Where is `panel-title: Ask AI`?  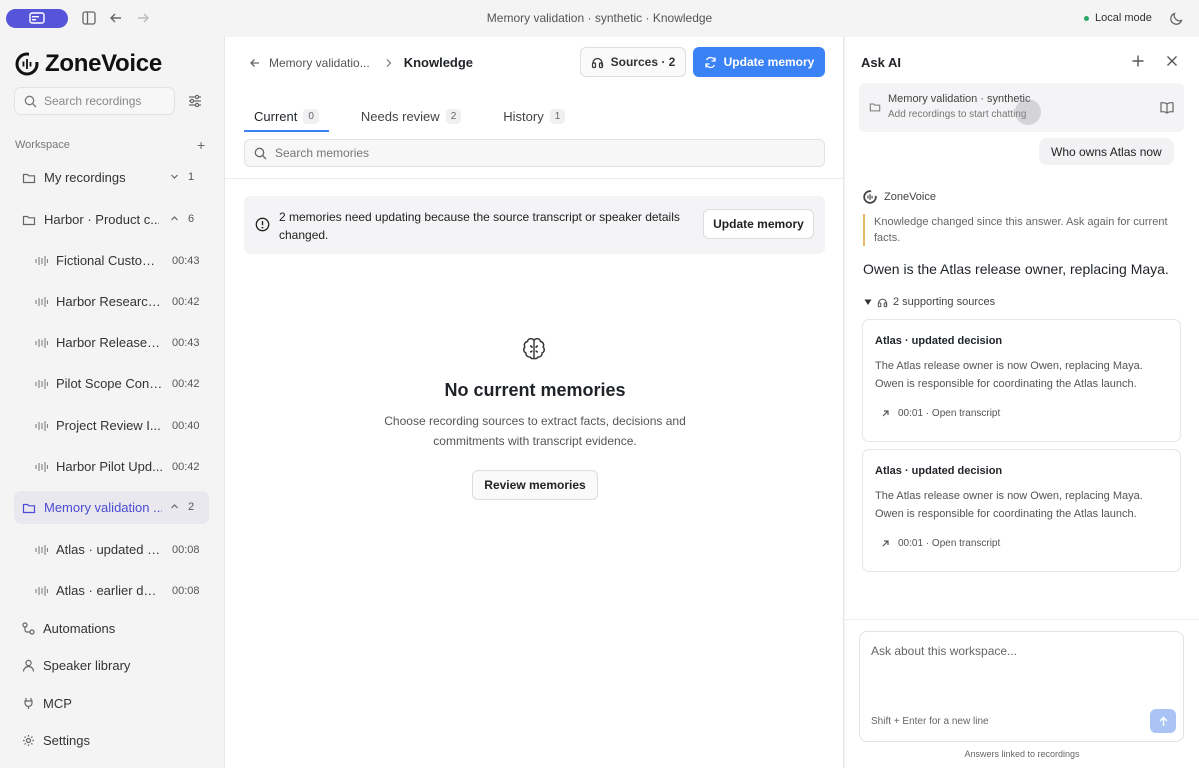 panel-title: Ask AI is located at coordinates (881, 62).